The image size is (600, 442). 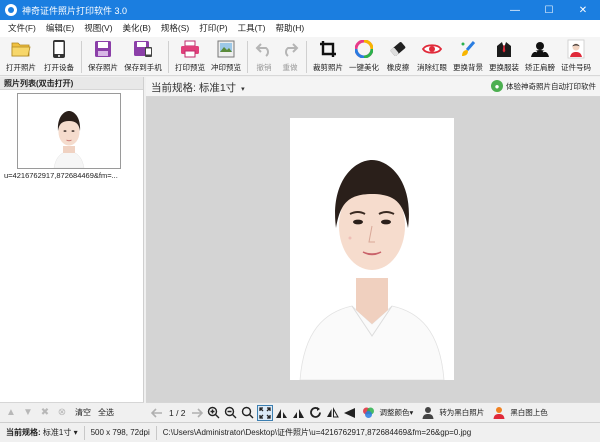 I want to click on eraser-button: 橡皮擦, so click(x=398, y=56).